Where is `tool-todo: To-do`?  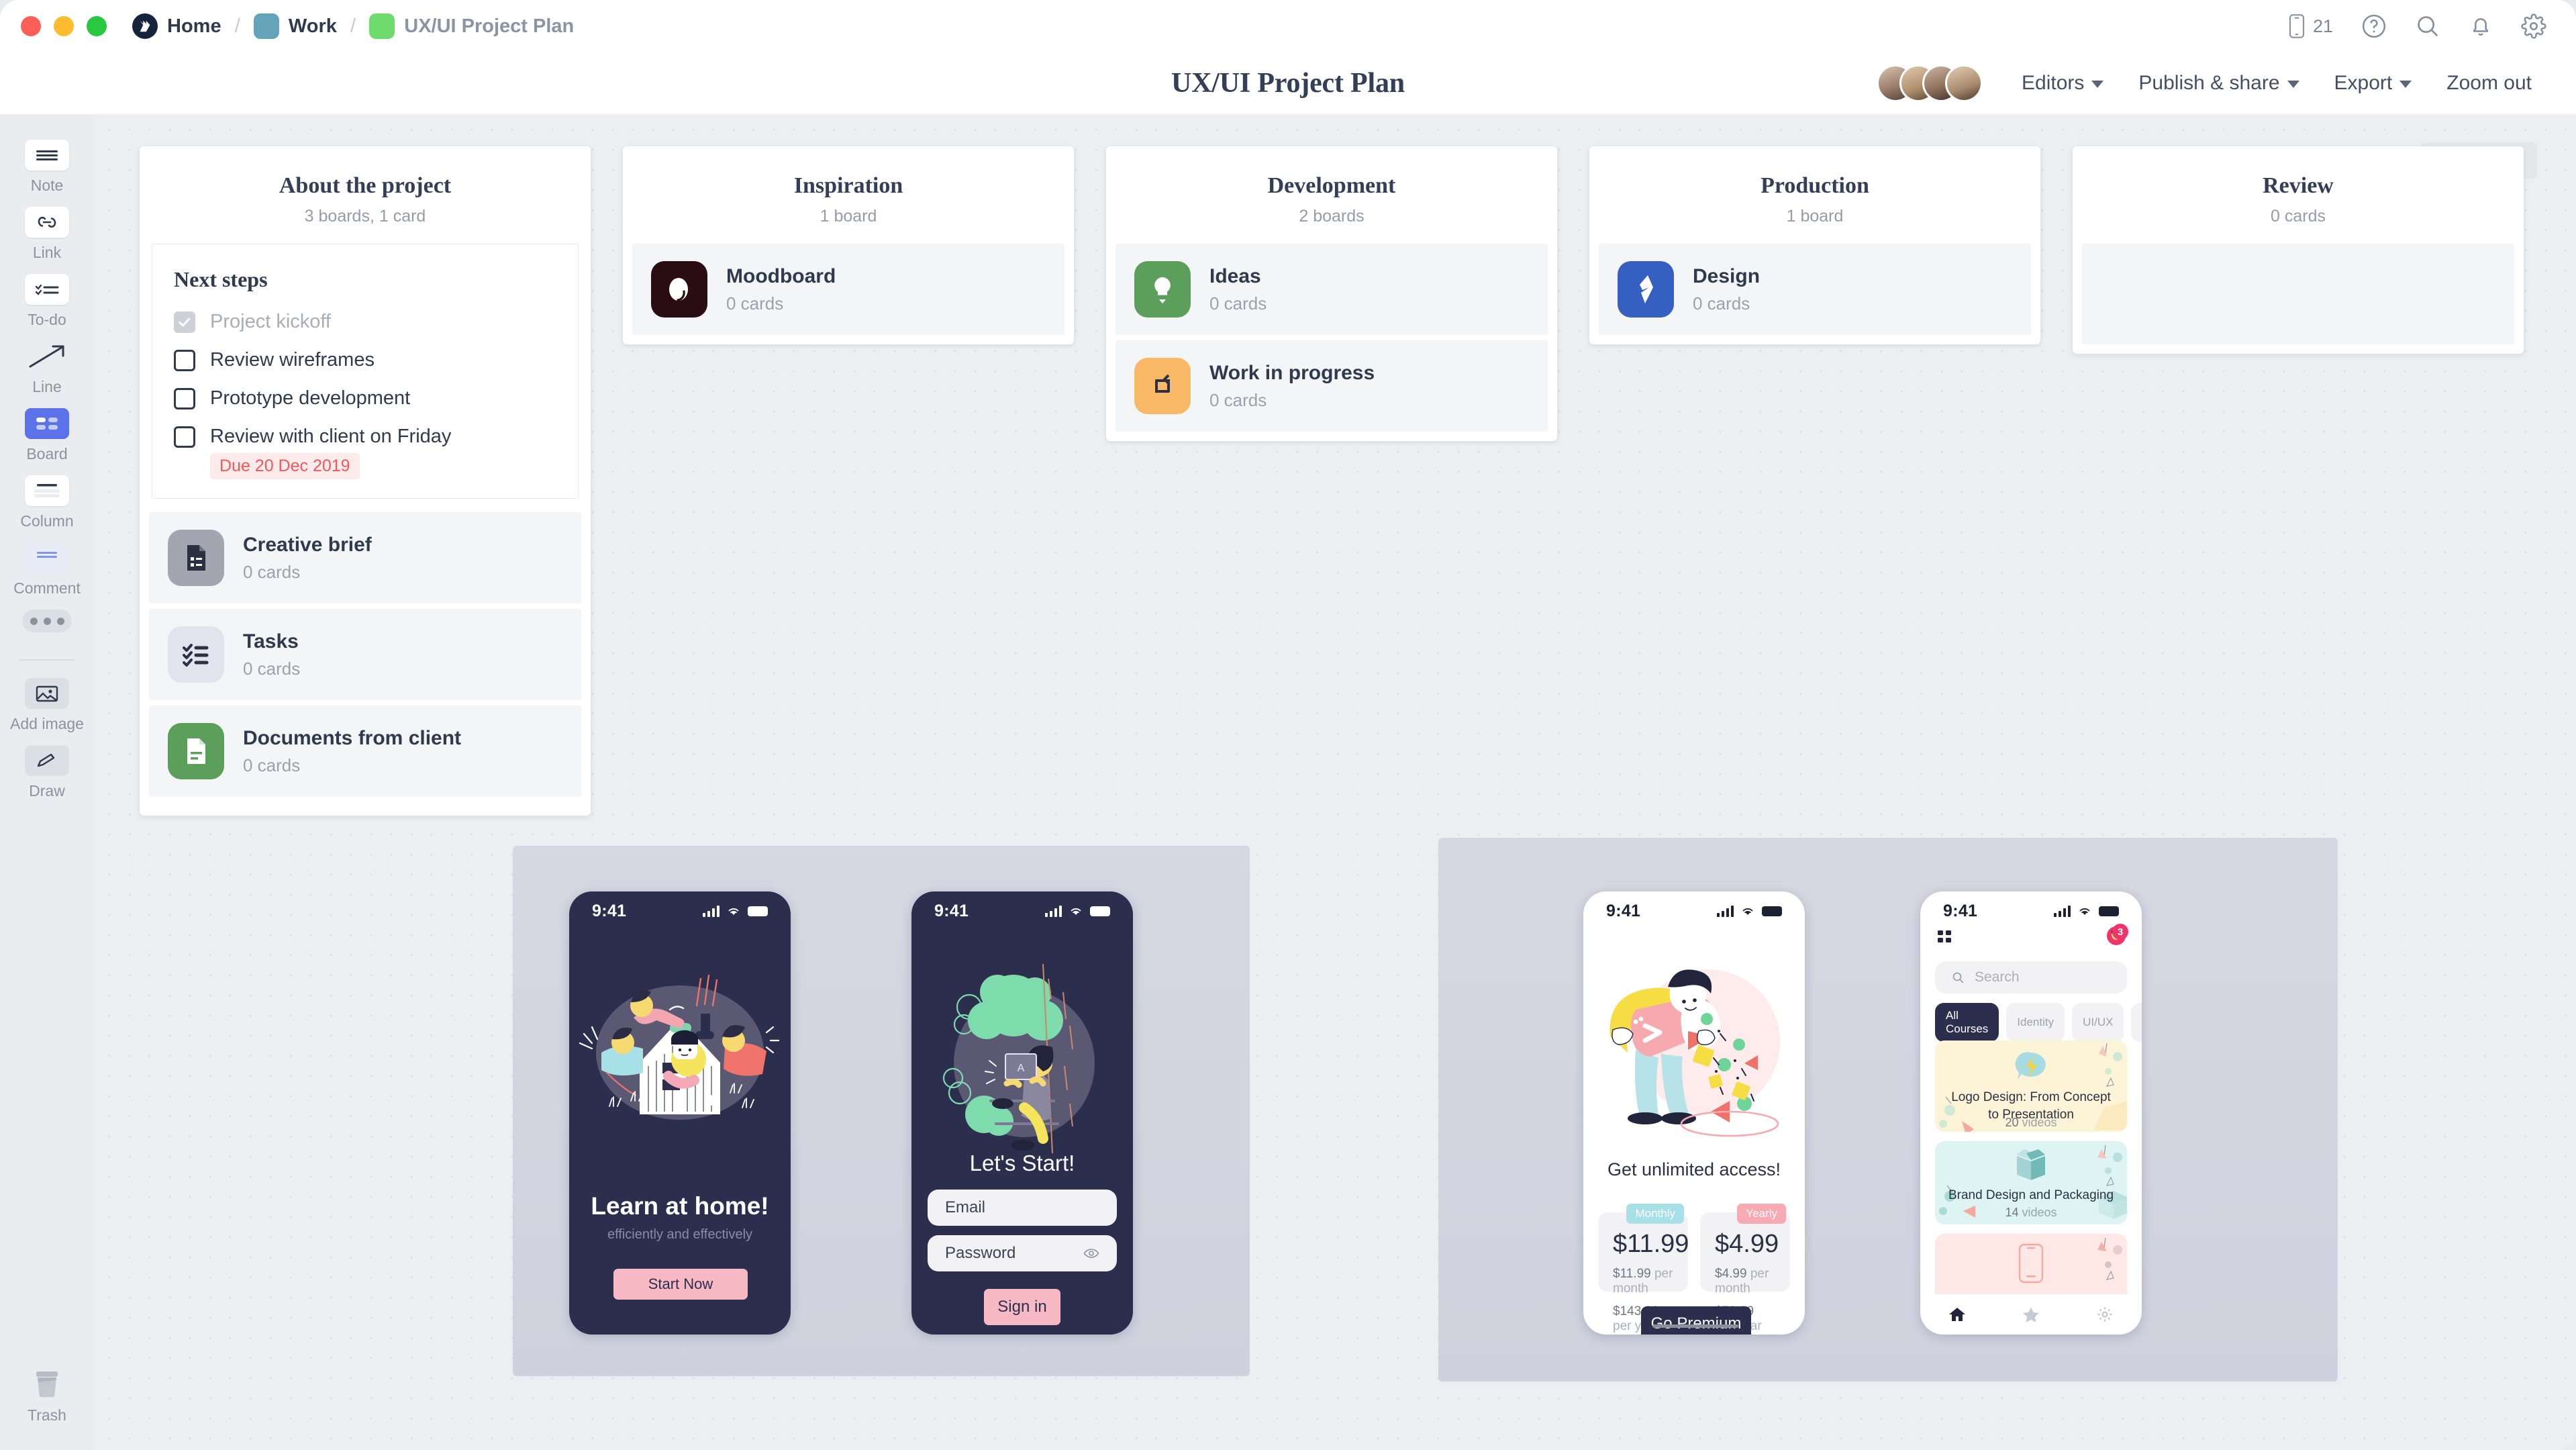 tool-todo: To-do is located at coordinates (47, 301).